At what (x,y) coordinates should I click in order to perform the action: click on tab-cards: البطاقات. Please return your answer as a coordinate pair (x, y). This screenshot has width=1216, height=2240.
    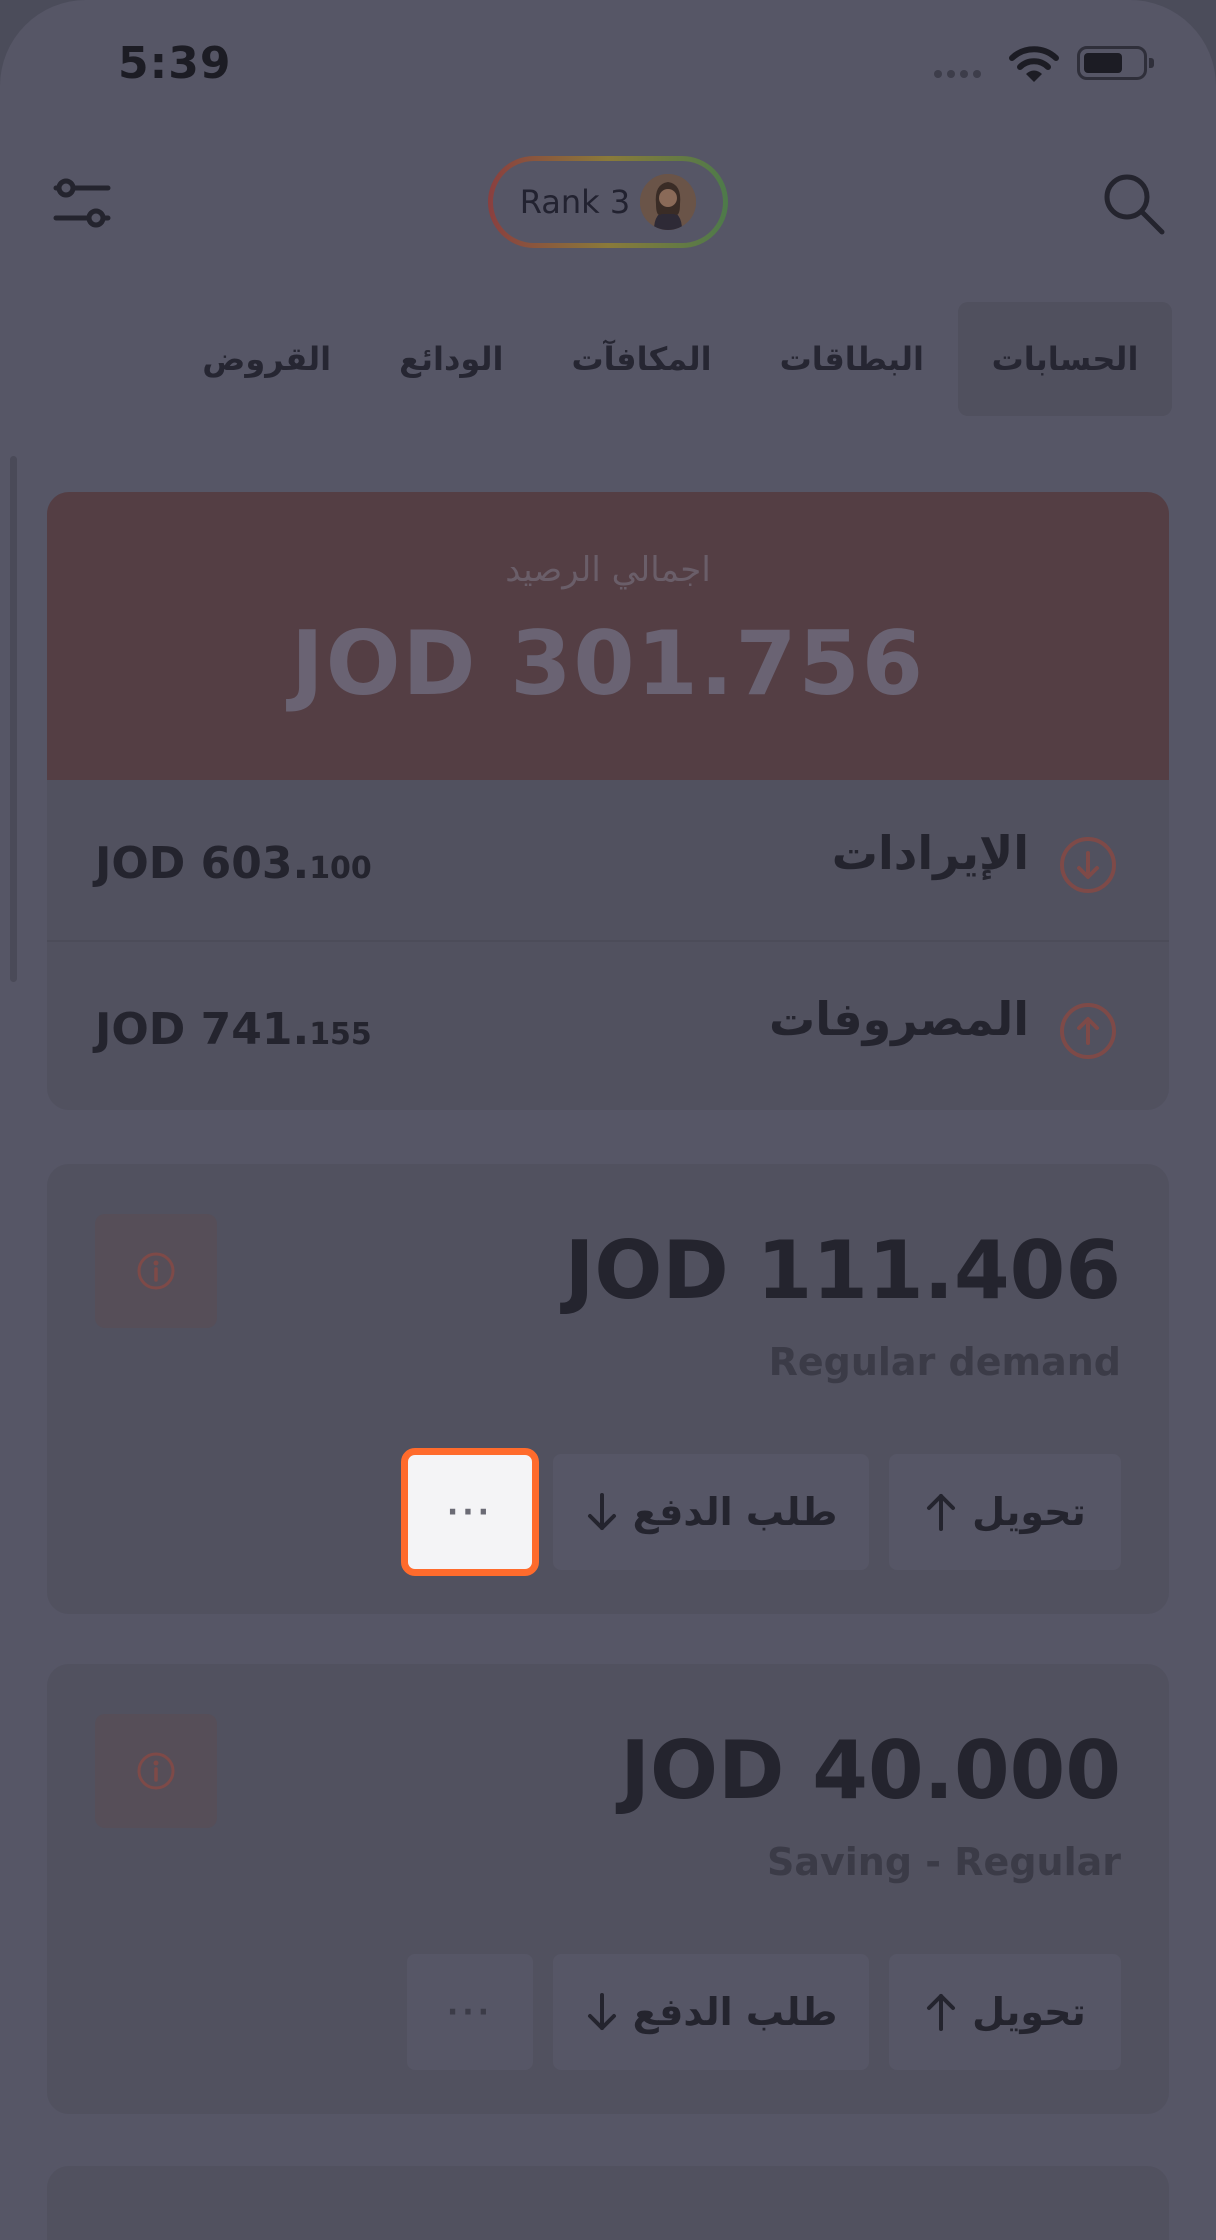
    Looking at the image, I should click on (852, 359).